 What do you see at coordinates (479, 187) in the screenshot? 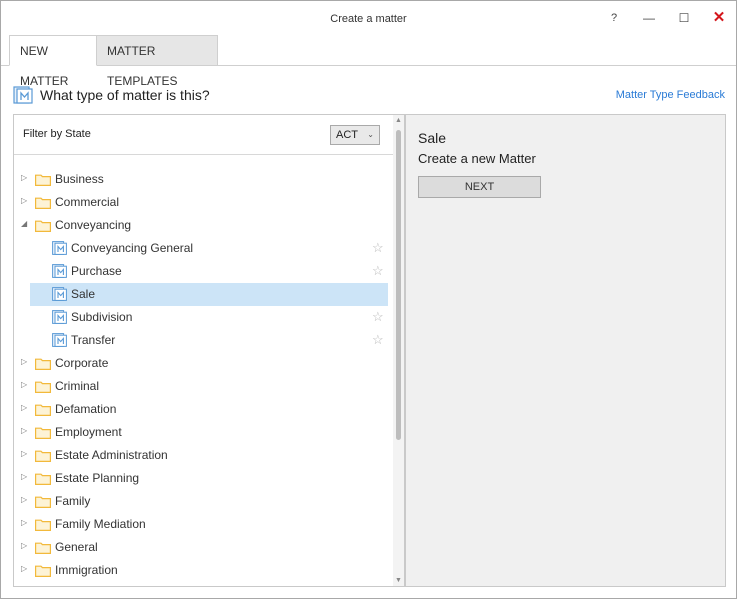
I see `next-button: NEXT` at bounding box center [479, 187].